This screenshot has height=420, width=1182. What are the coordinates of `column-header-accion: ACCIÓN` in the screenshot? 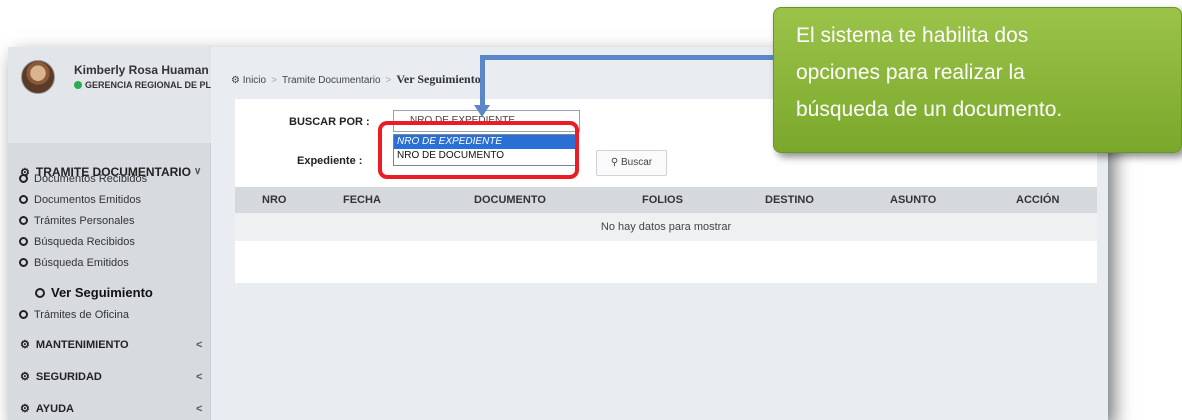 It's located at (1038, 200).